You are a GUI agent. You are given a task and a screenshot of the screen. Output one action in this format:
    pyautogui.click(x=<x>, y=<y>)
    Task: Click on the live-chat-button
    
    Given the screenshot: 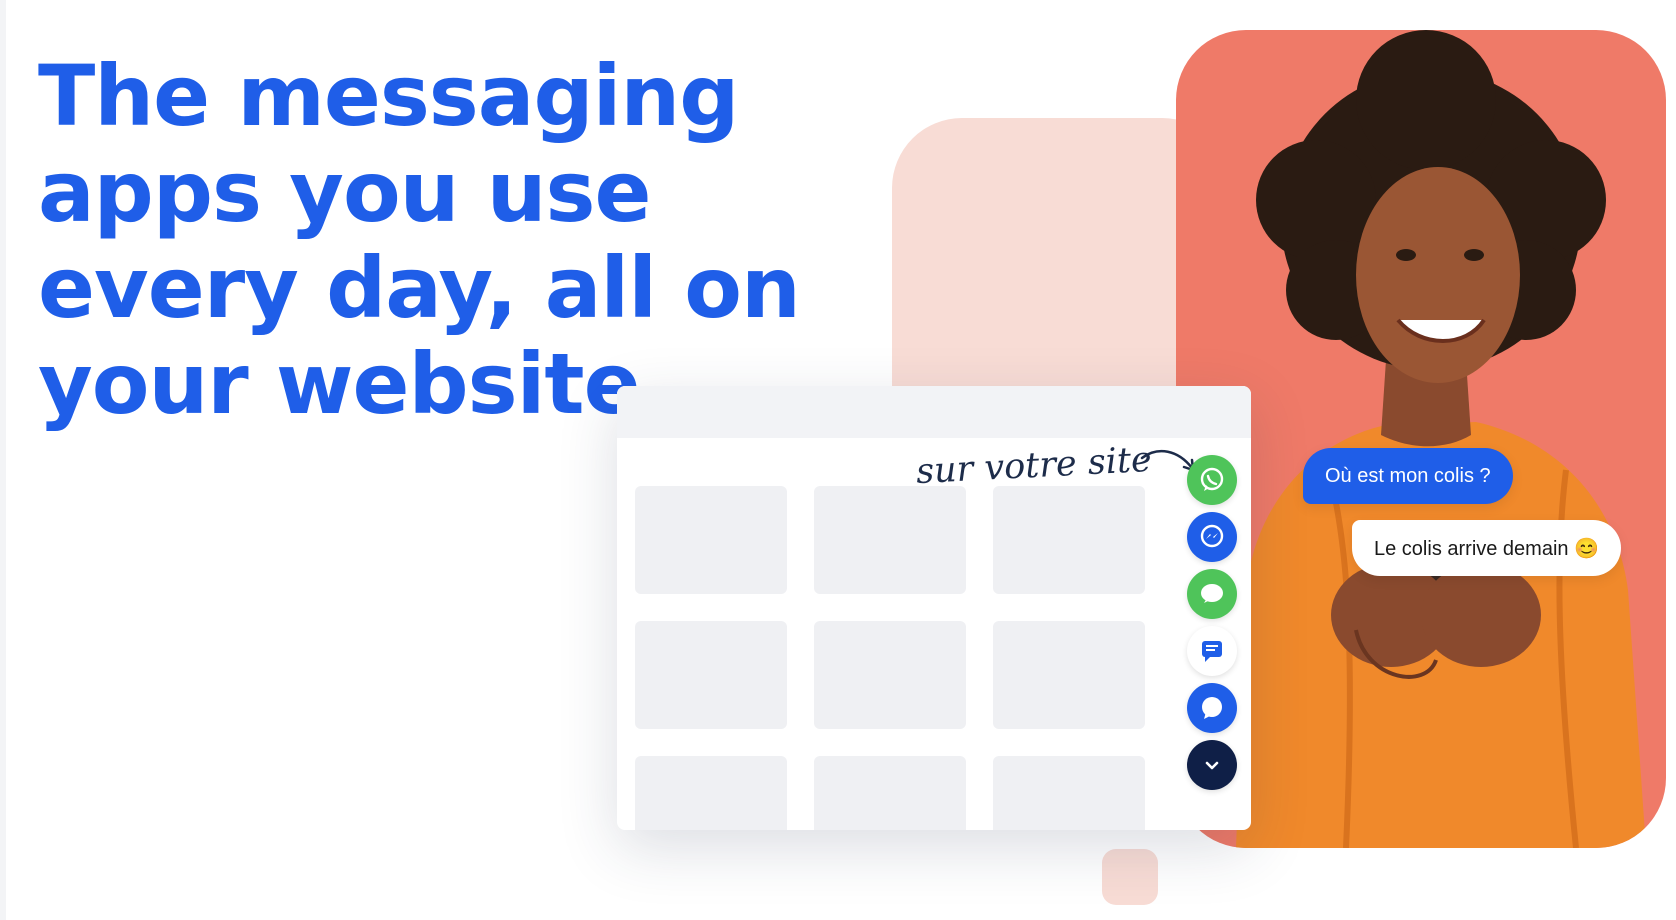 What is the action you would take?
    pyautogui.click(x=1212, y=651)
    